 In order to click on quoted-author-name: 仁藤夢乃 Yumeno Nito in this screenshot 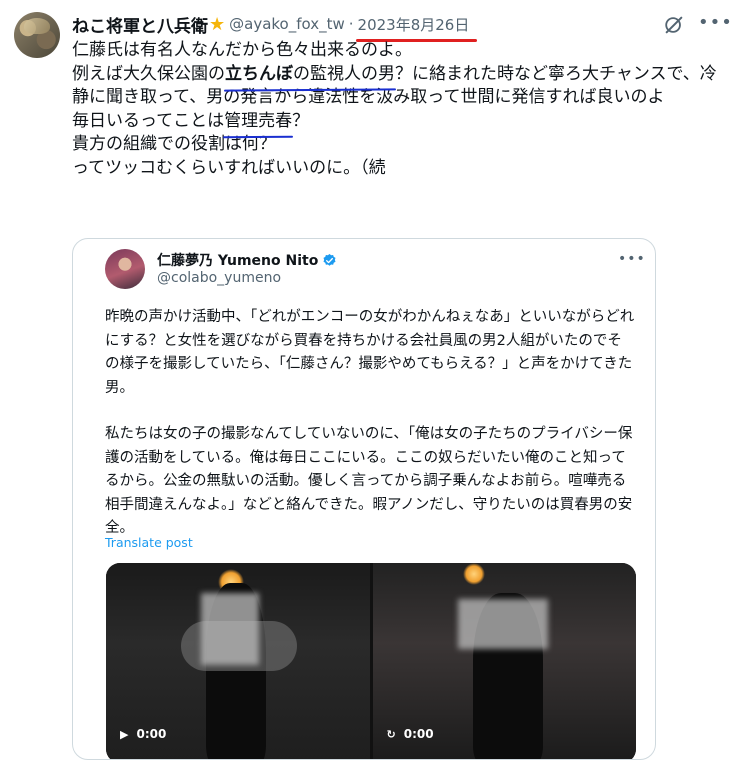, I will do `click(237, 260)`.